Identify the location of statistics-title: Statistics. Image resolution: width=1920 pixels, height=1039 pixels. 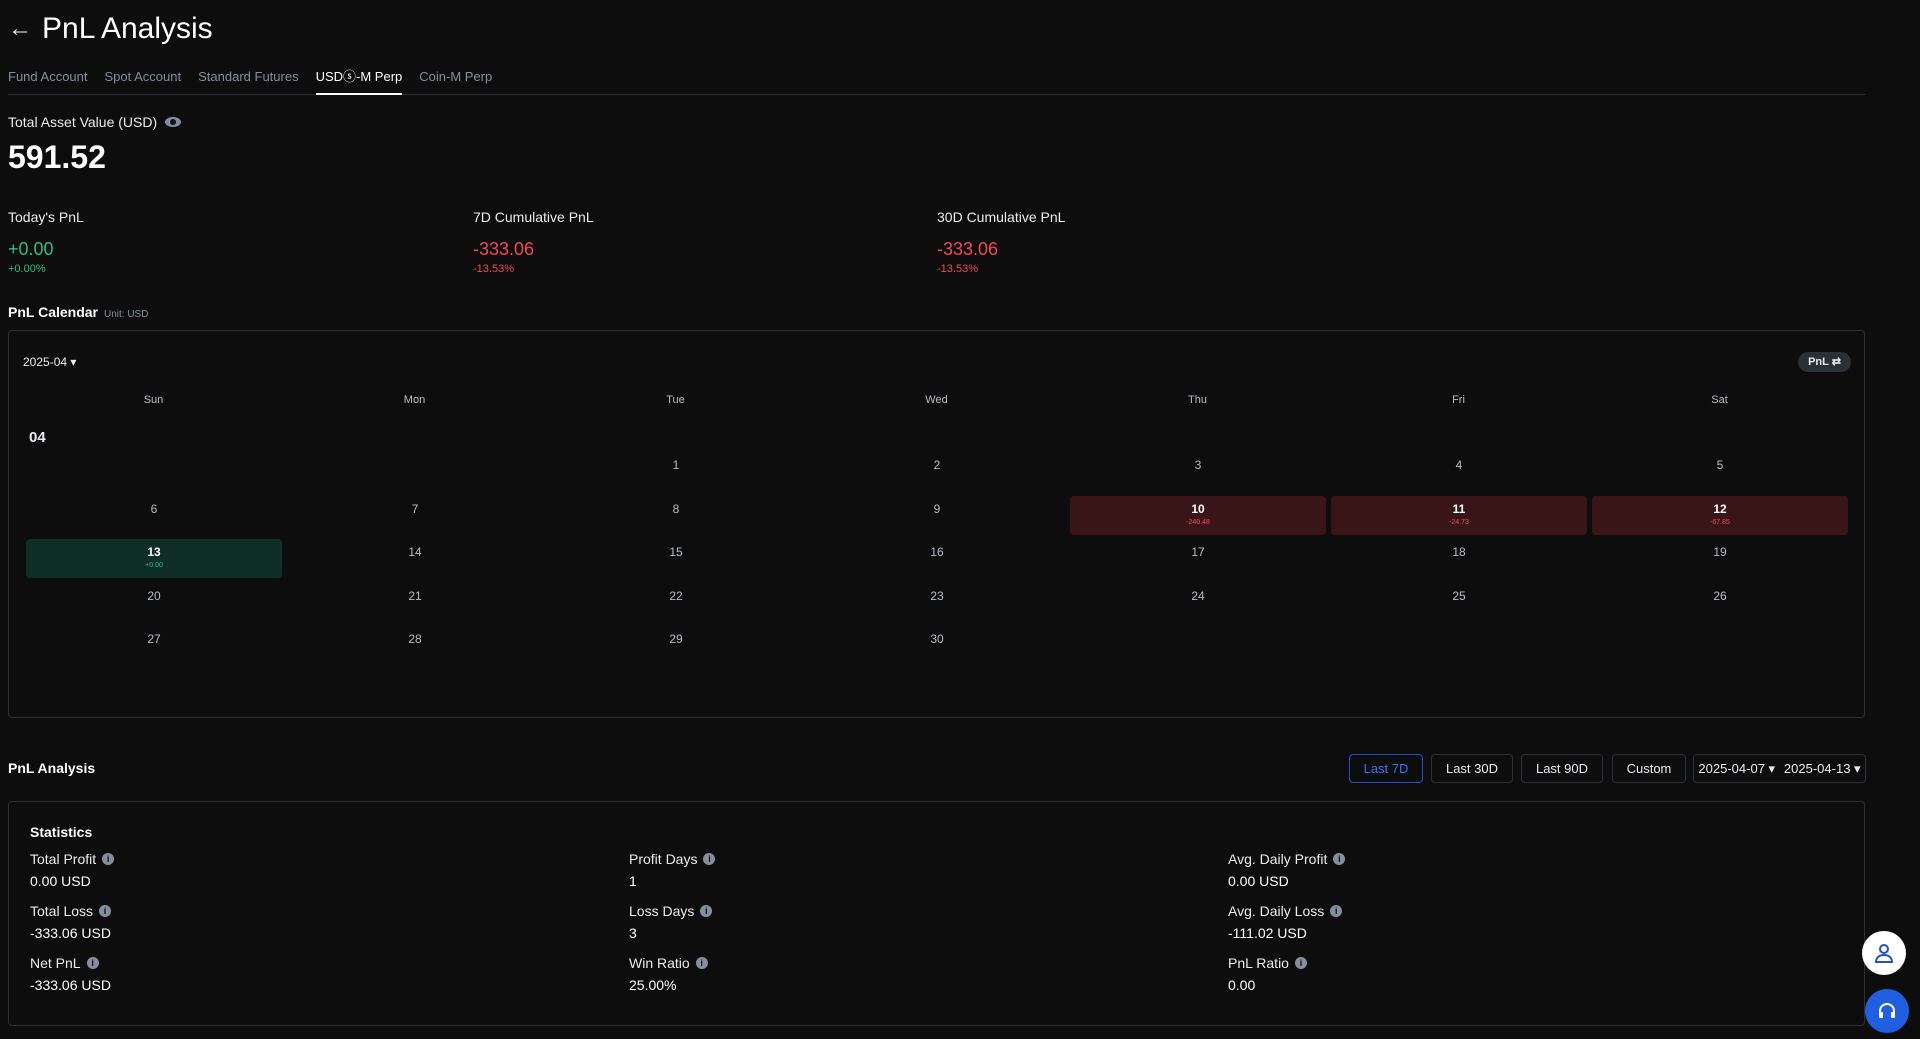
(61, 832).